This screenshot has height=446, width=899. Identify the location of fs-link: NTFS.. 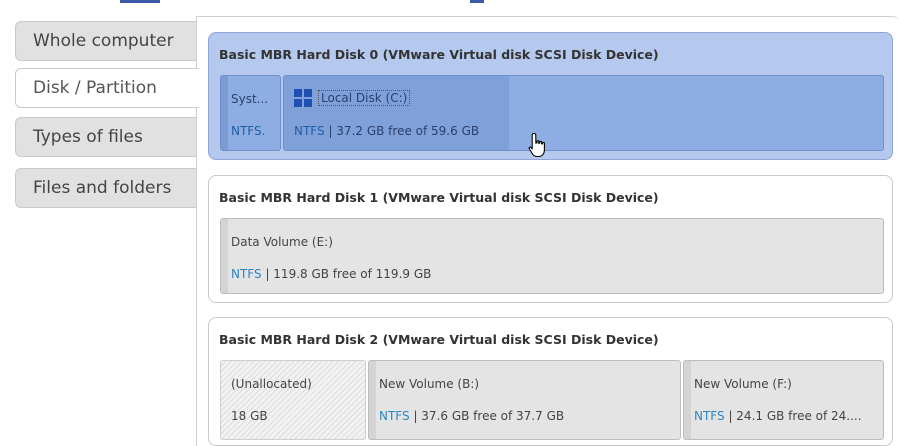
(248, 131).